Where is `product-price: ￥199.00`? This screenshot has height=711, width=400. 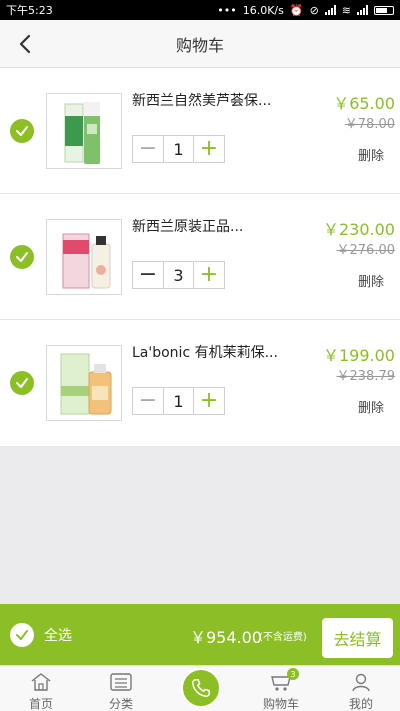 product-price: ￥199.00 is located at coordinates (359, 355).